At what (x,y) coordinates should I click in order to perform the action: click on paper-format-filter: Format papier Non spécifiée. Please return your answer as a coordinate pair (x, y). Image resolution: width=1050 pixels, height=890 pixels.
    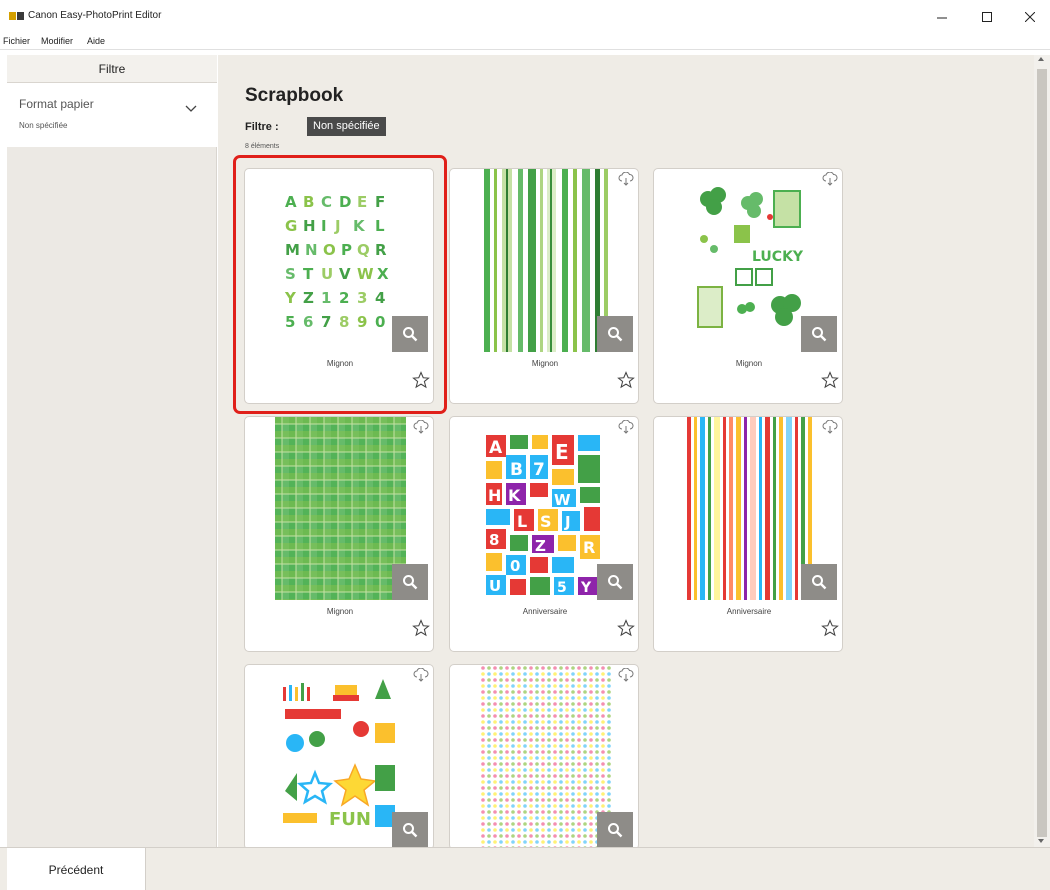
    Looking at the image, I should click on (112, 115).